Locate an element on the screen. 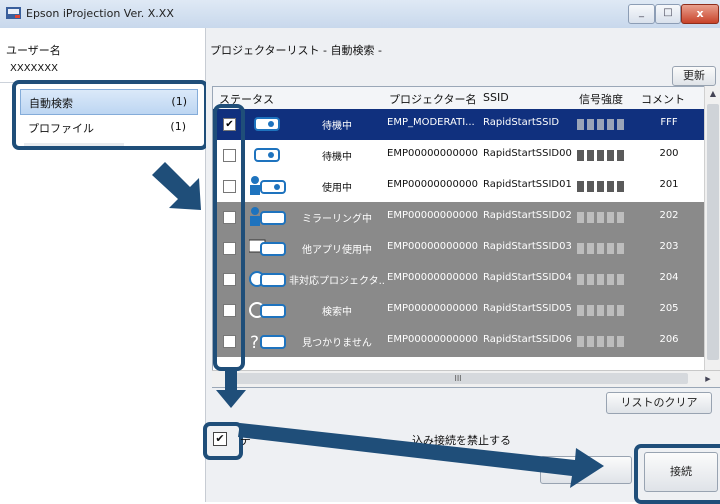 The height and width of the screenshot is (504, 720). arrow-down-right-icon is located at coordinates (176, 186).